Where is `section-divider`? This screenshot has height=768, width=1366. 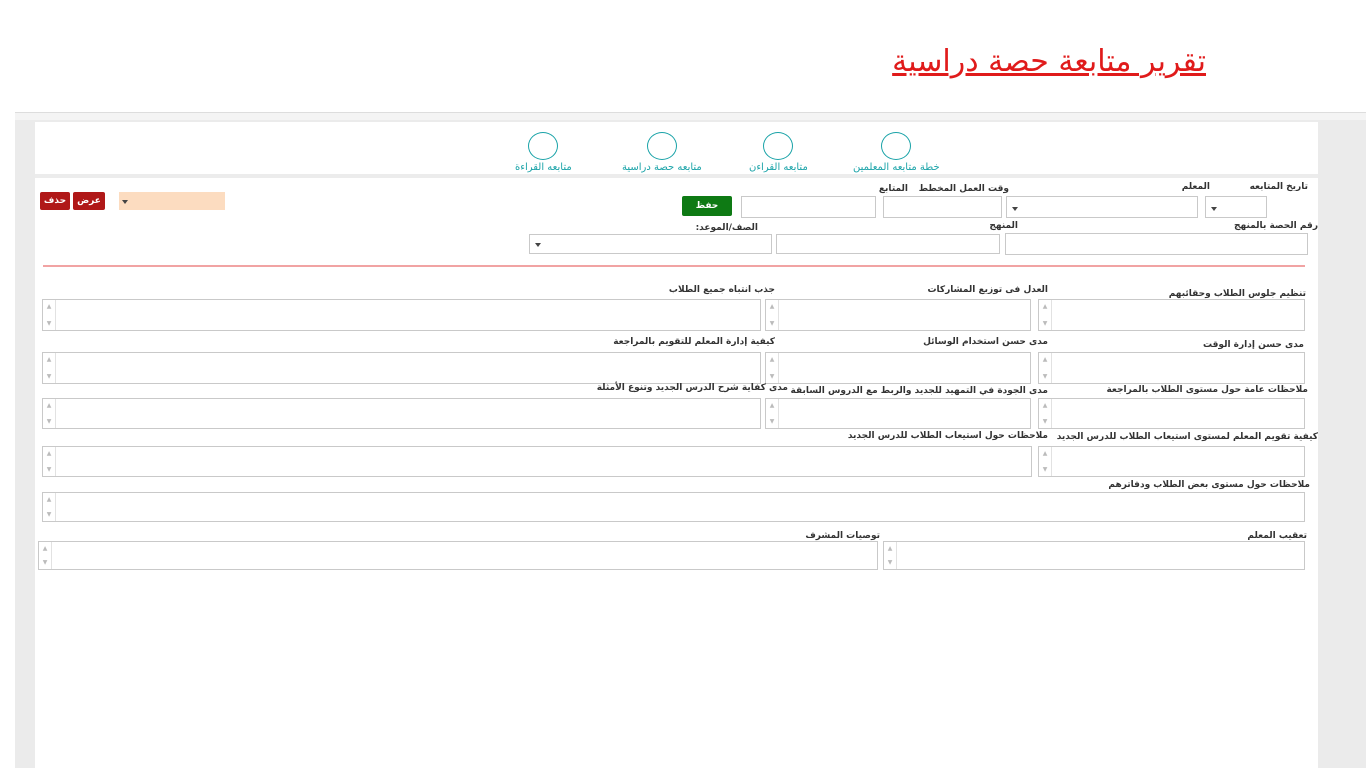
section-divider is located at coordinates (674, 266).